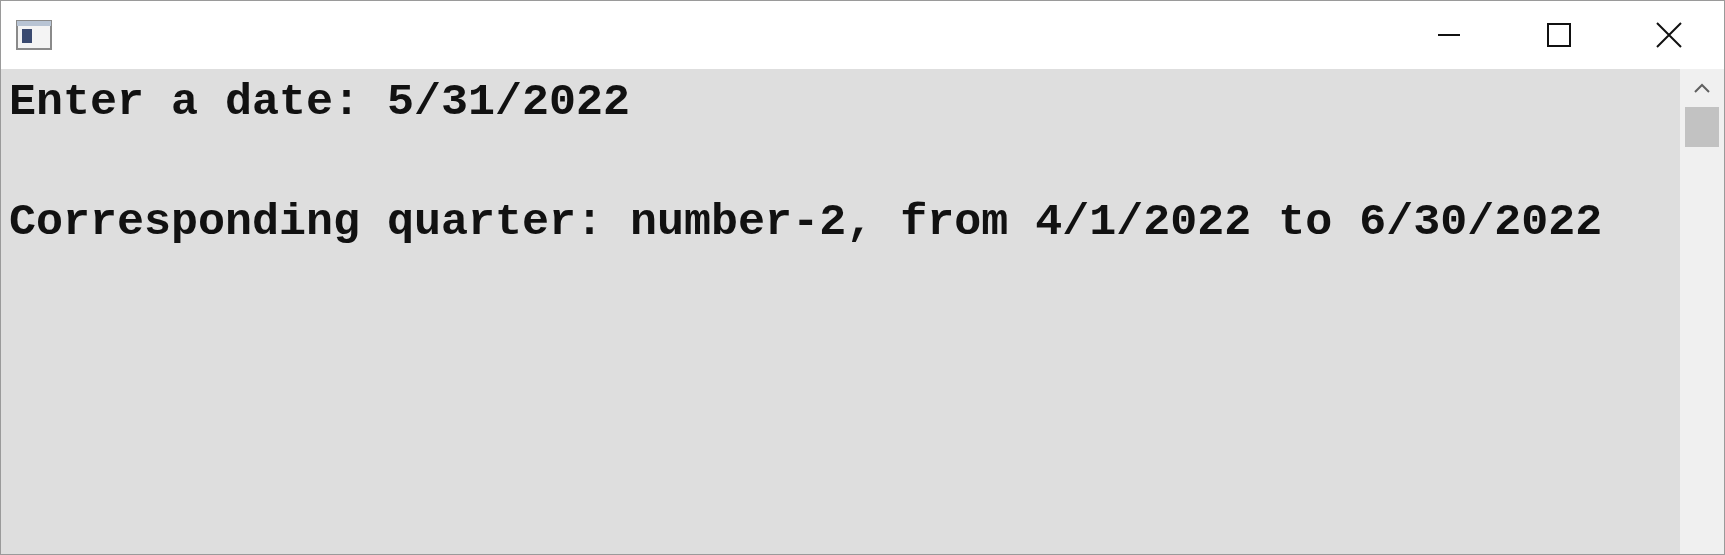 This screenshot has height=555, width=1725. I want to click on maximize-icon, so click(1559, 35).